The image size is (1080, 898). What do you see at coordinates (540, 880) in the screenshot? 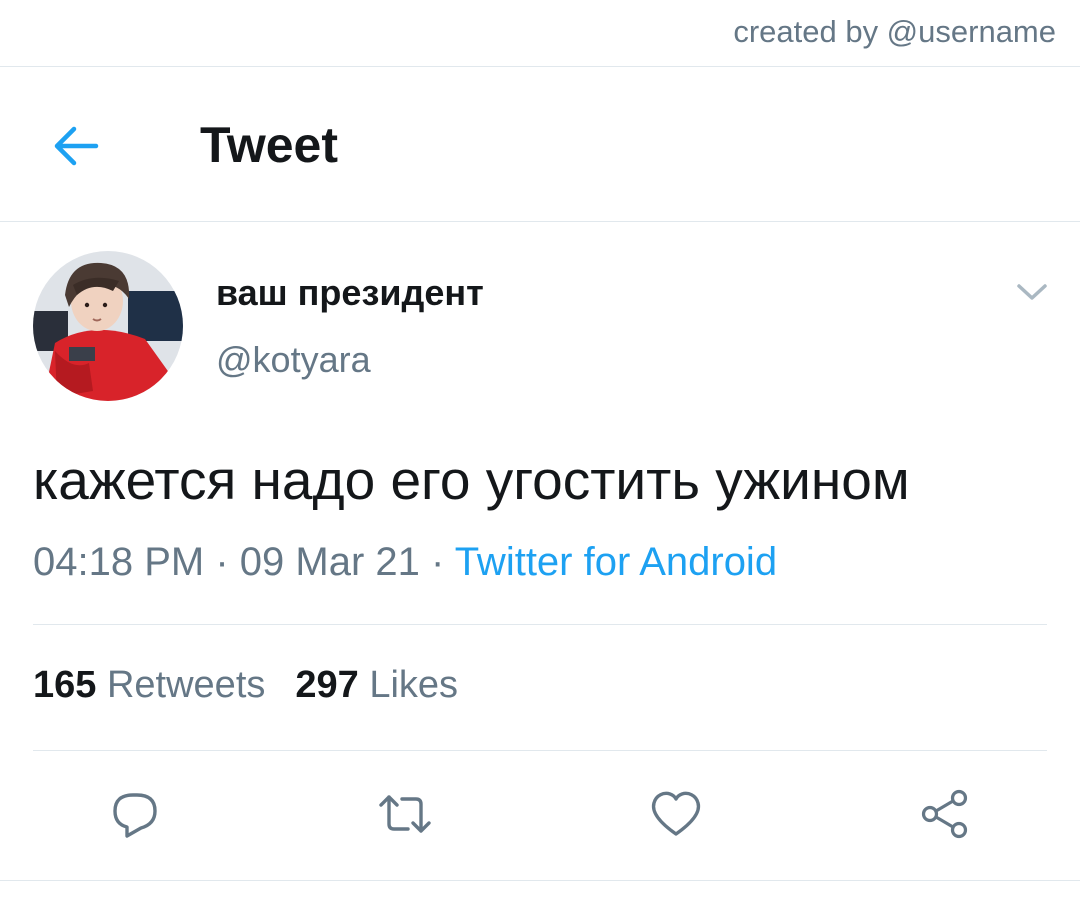
I see `bottom-divider` at bounding box center [540, 880].